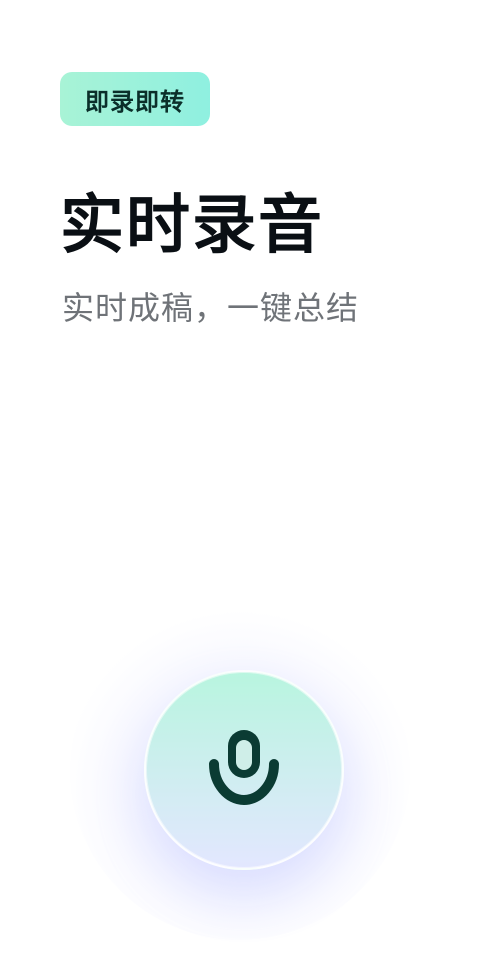 The width and height of the screenshot is (480, 972). Describe the element at coordinates (135, 99) in the screenshot. I see `feature-badge: 即录即转` at that location.